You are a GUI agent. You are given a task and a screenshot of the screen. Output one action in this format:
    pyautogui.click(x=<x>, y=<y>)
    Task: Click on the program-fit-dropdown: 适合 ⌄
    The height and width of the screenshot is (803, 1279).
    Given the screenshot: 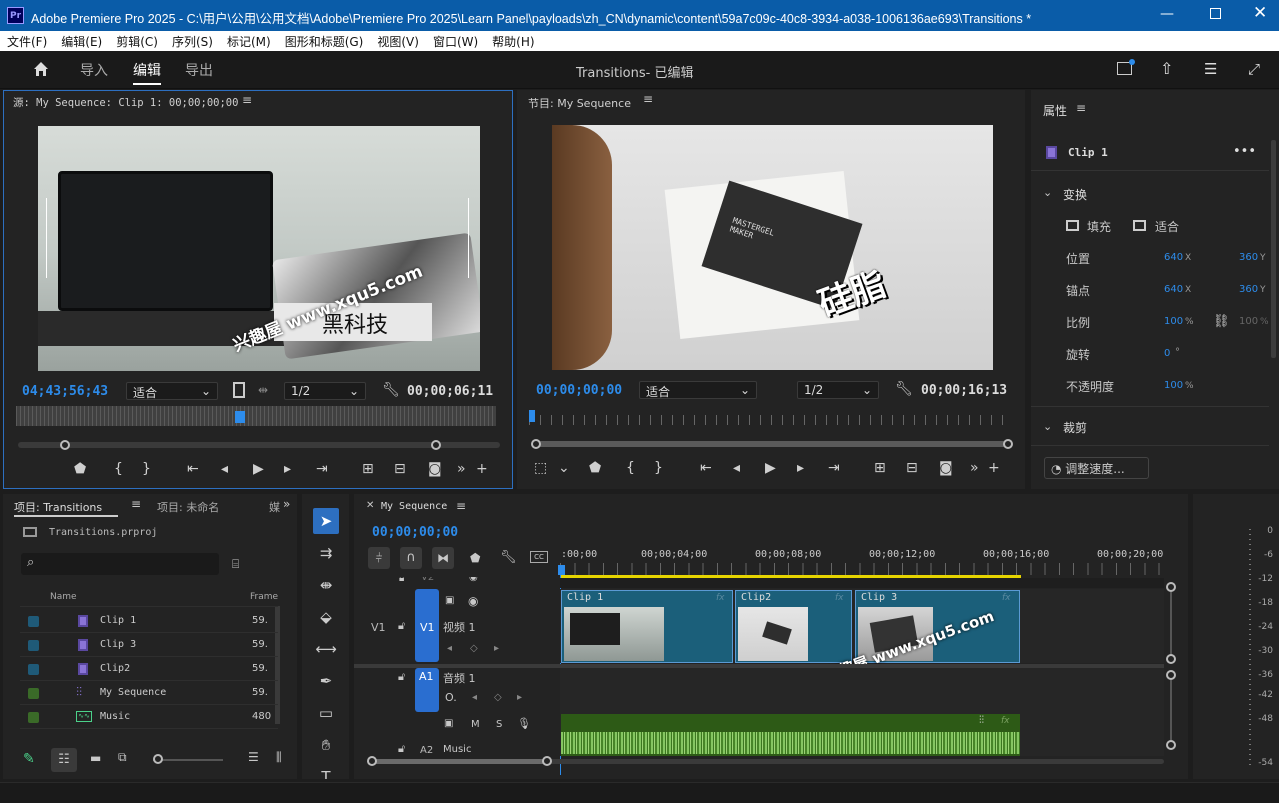 What is the action you would take?
    pyautogui.click(x=698, y=390)
    